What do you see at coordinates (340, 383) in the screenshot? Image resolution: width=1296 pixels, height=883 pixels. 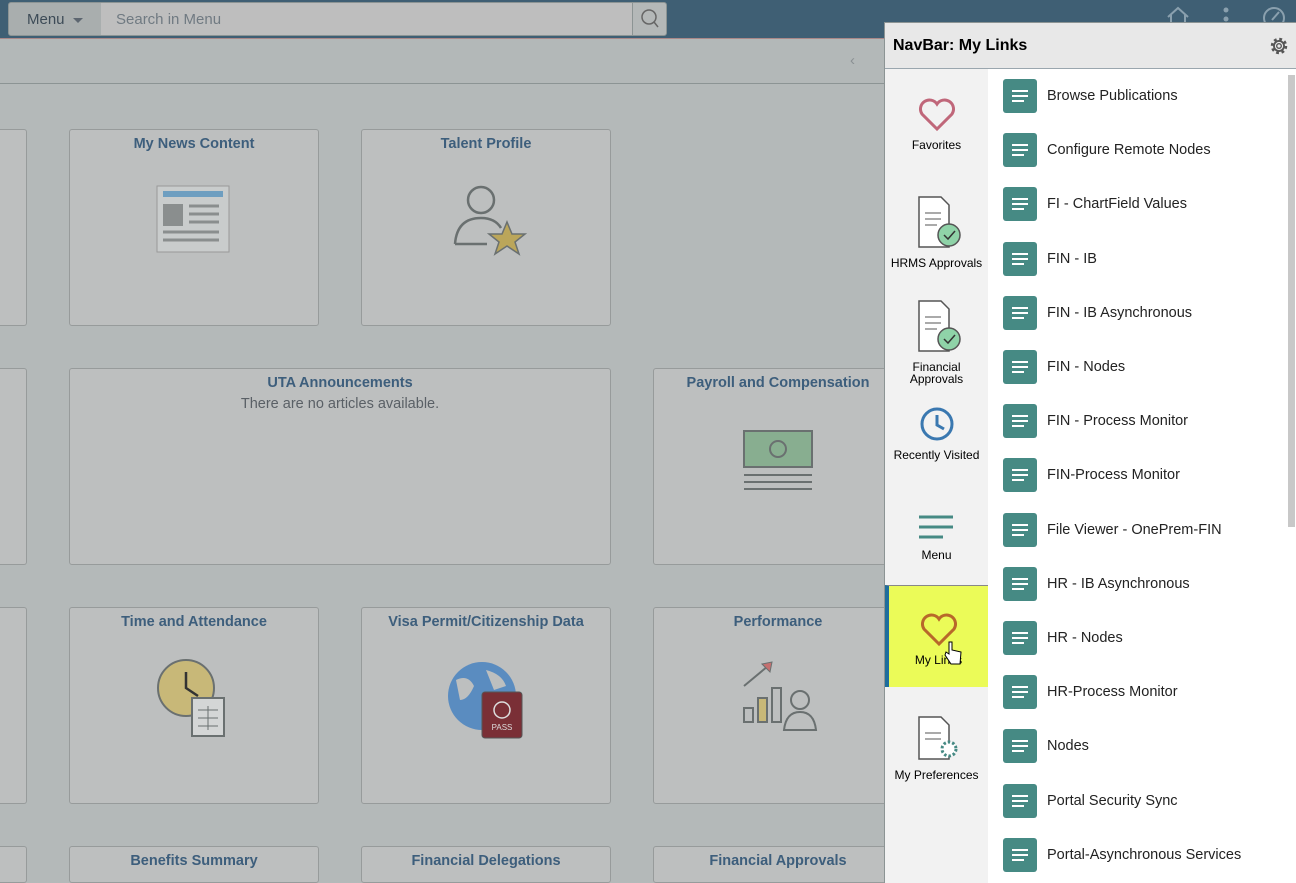 I see `tile-title: UTA Announcements` at bounding box center [340, 383].